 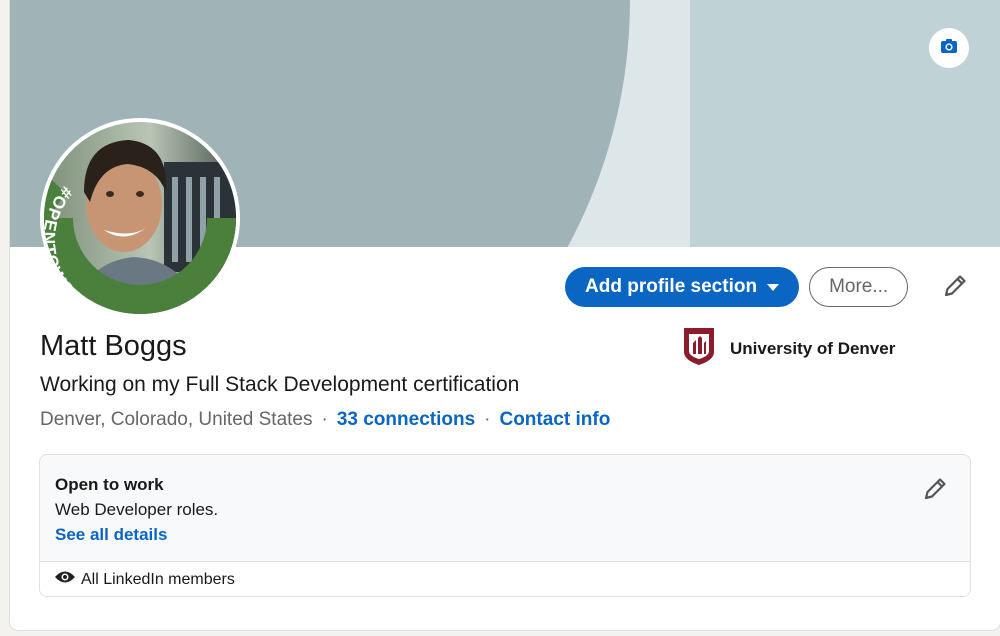 What do you see at coordinates (813, 348) in the screenshot?
I see `university-name: University of Denver` at bounding box center [813, 348].